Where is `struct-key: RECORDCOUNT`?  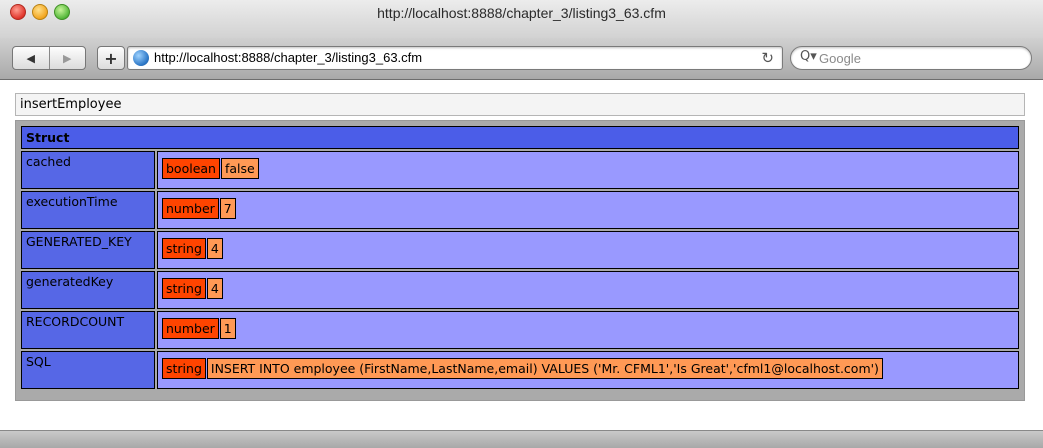 struct-key: RECORDCOUNT is located at coordinates (88, 330).